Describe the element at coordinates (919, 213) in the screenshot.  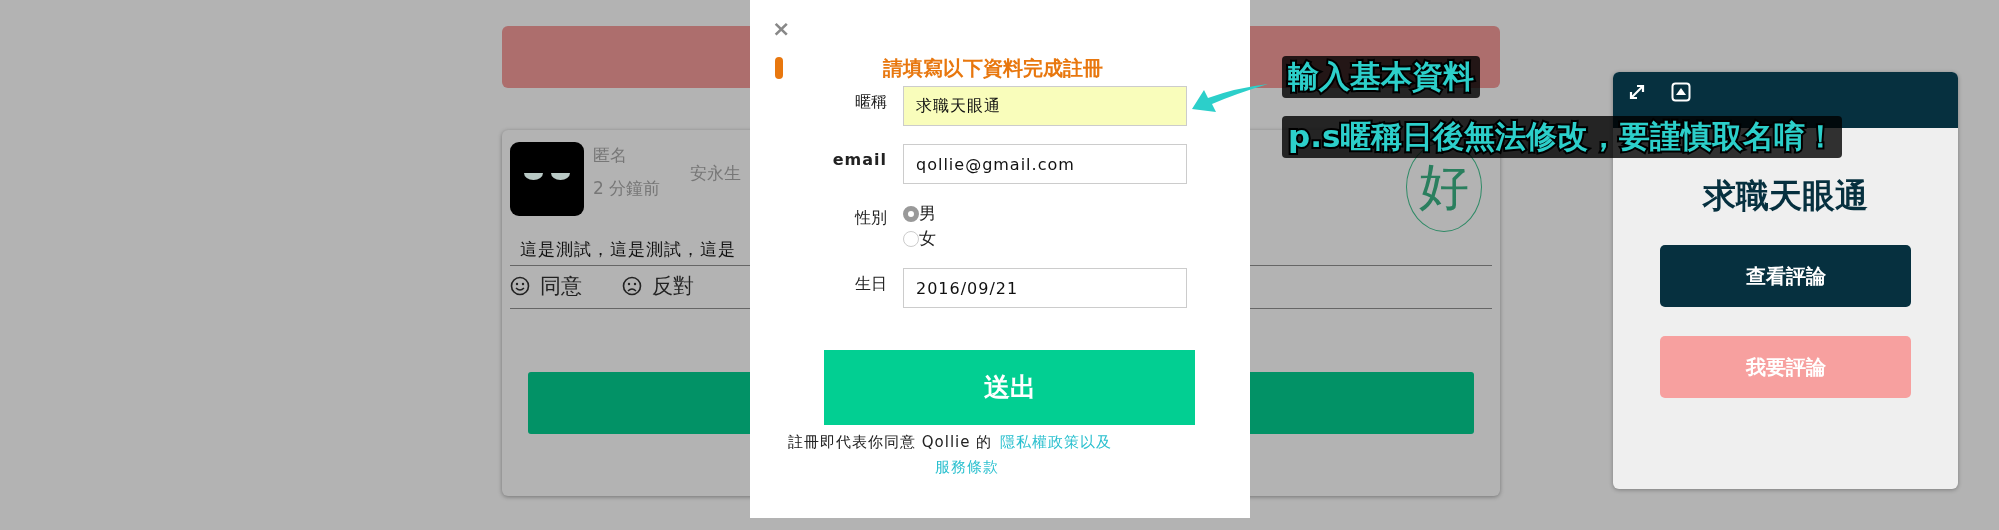
I see `radio-option: 男` at that location.